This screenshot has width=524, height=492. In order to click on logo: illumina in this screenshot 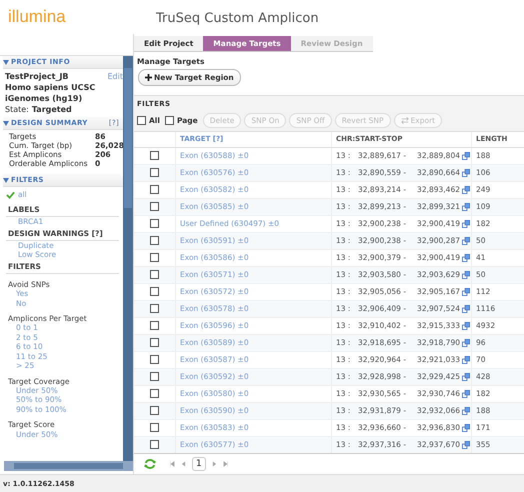, I will do `click(37, 17)`.